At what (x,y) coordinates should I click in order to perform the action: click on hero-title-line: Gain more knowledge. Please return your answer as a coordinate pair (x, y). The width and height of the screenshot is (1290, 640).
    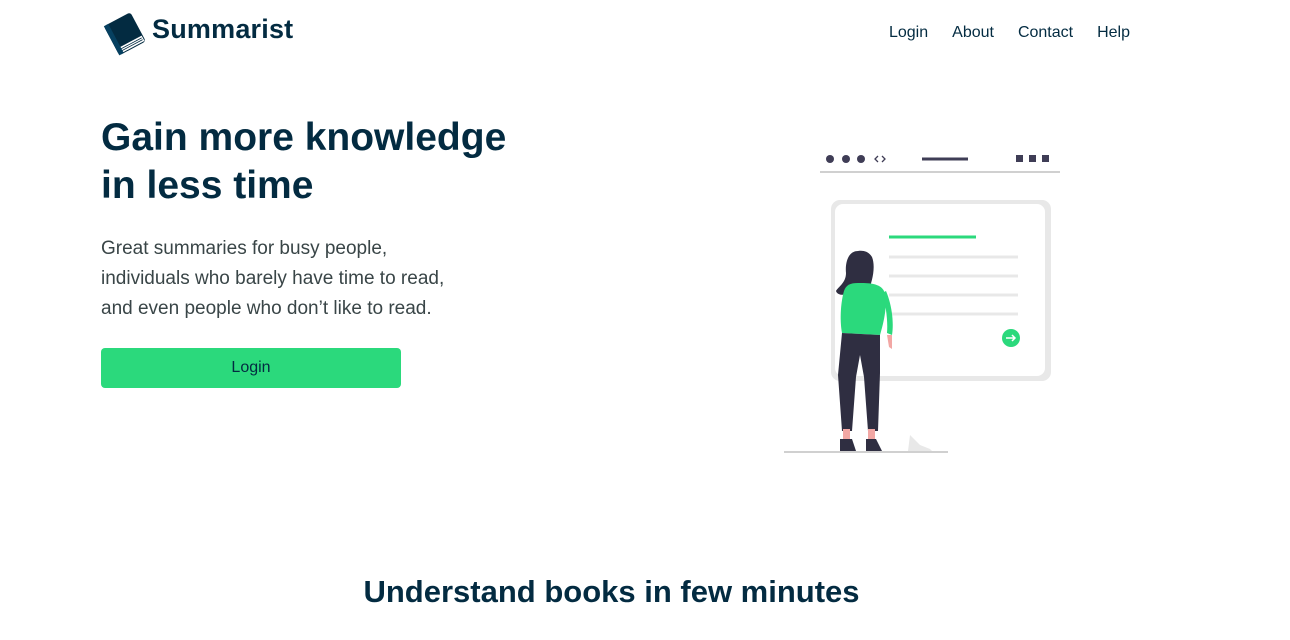
    Looking at the image, I should click on (304, 137).